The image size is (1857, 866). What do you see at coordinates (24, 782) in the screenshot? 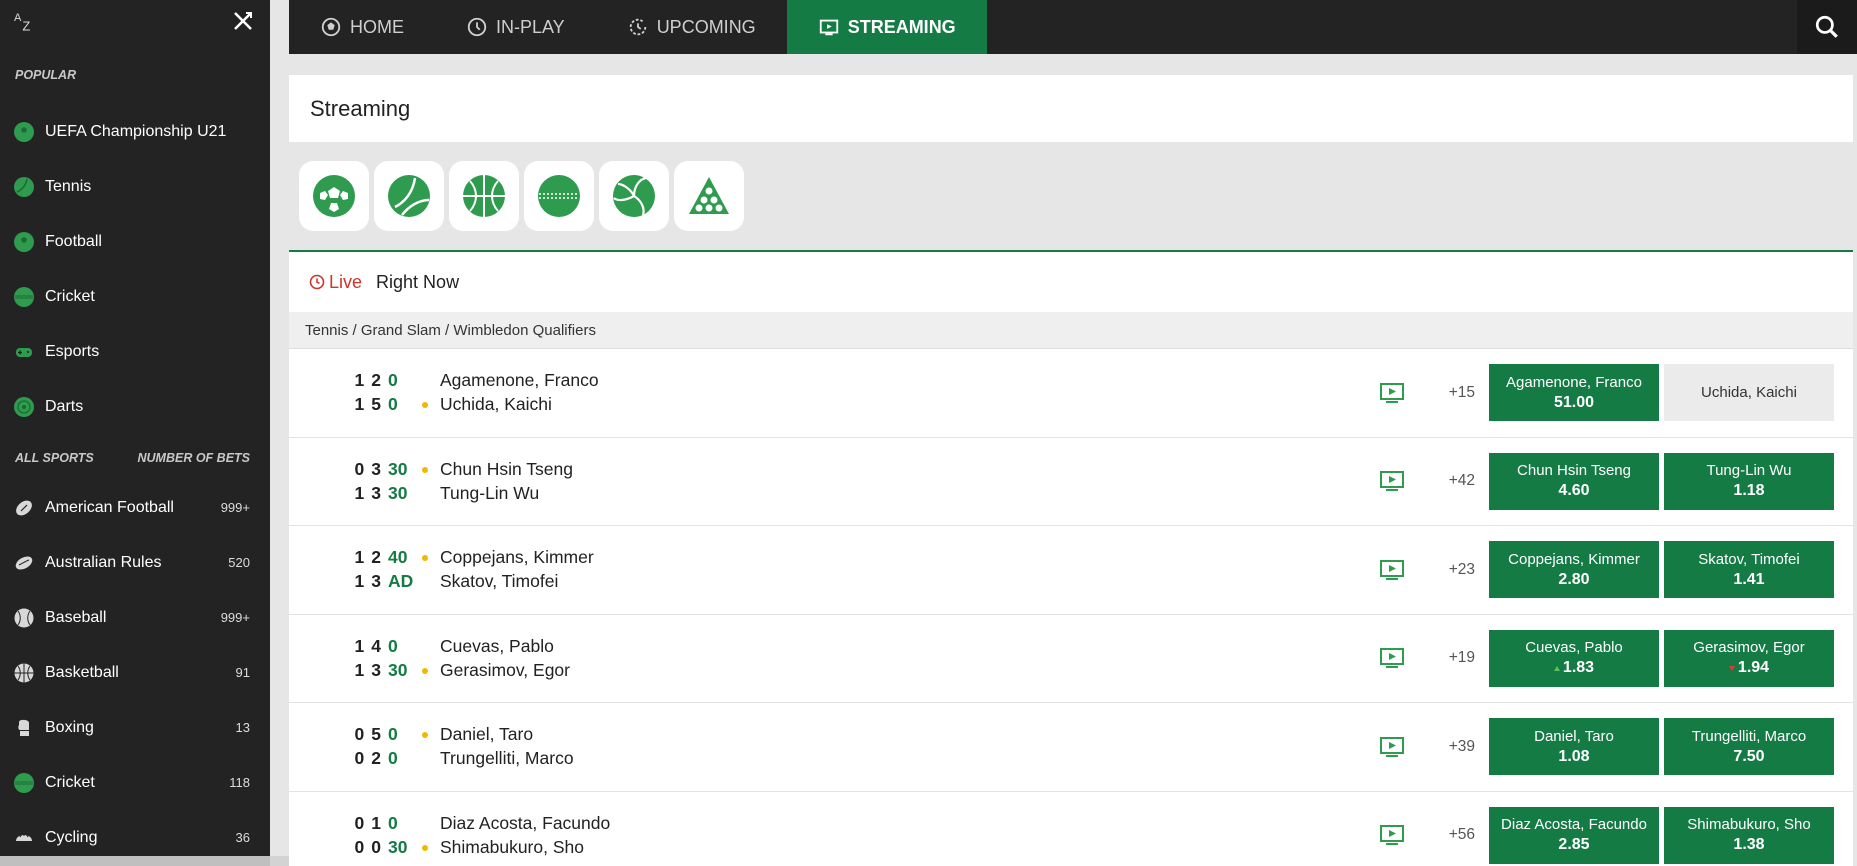
I see `cricket-ball-icon` at bounding box center [24, 782].